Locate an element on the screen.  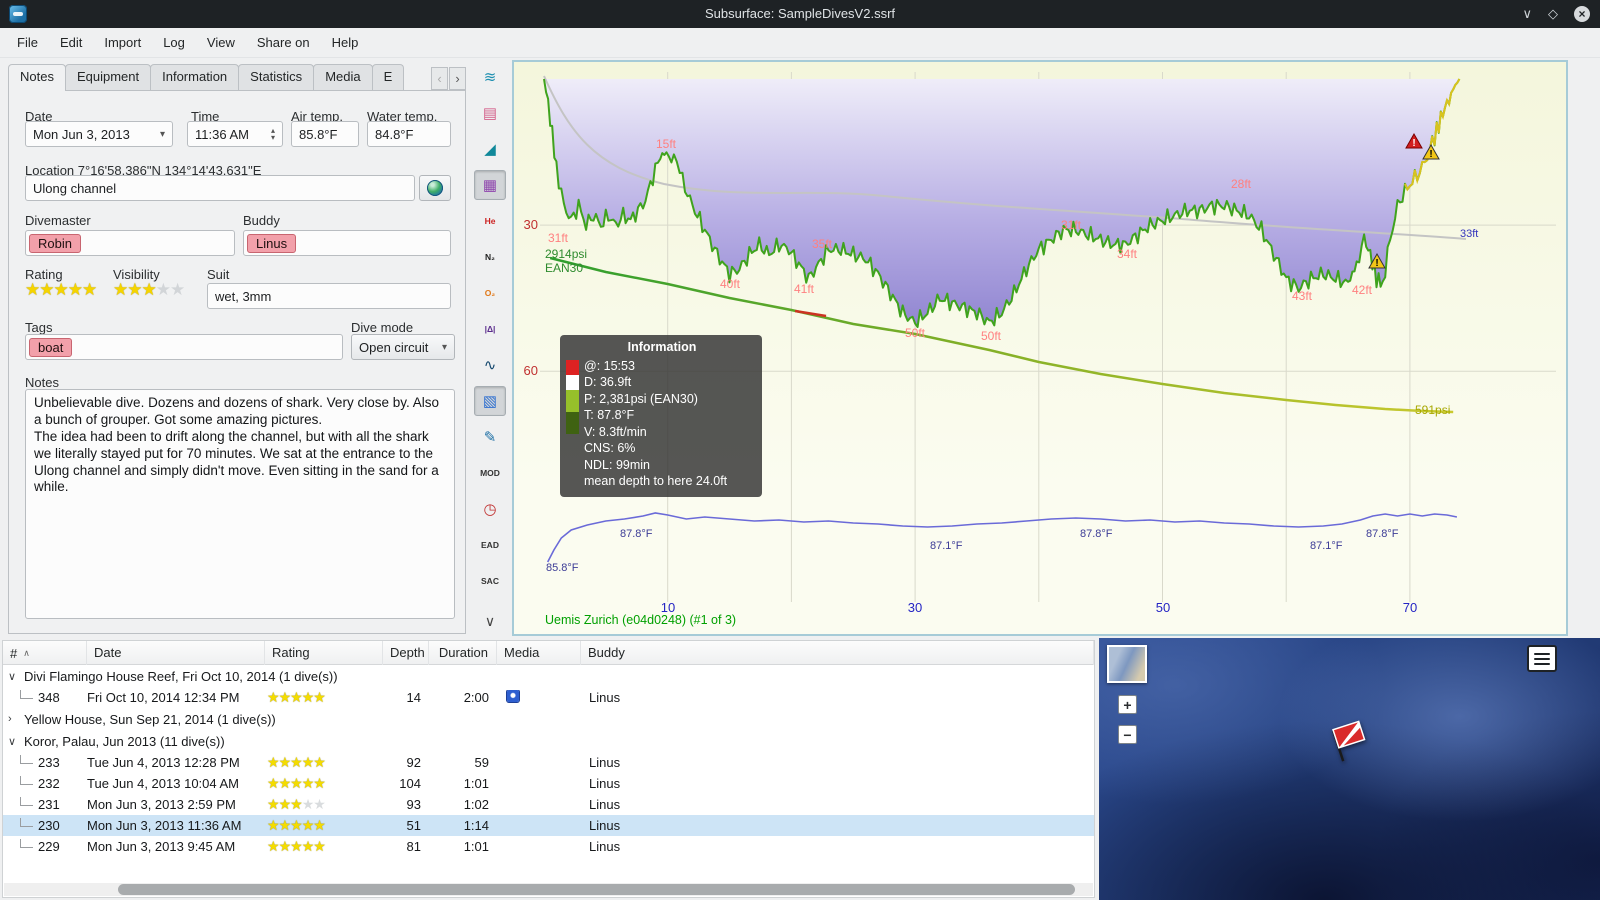
dive-flag-marker is located at coordinates (1350, 740).